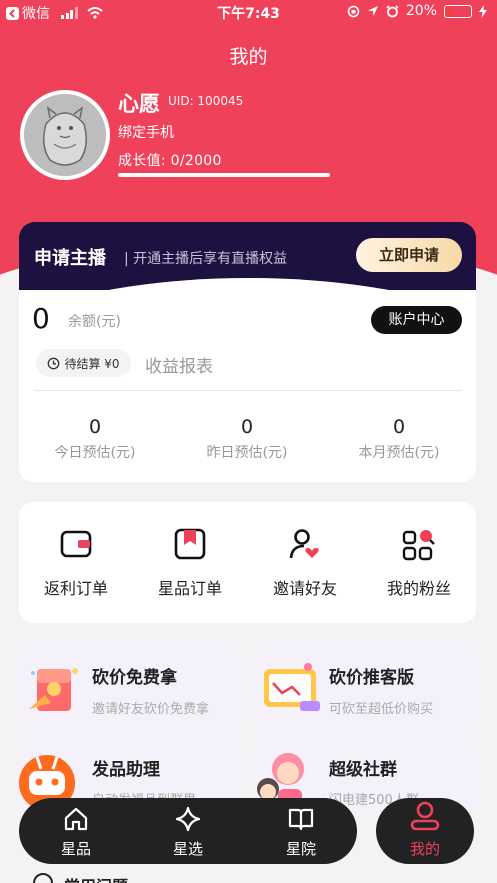 The width and height of the screenshot is (497, 883). I want to click on promo-title: 发品助理, so click(126, 770).